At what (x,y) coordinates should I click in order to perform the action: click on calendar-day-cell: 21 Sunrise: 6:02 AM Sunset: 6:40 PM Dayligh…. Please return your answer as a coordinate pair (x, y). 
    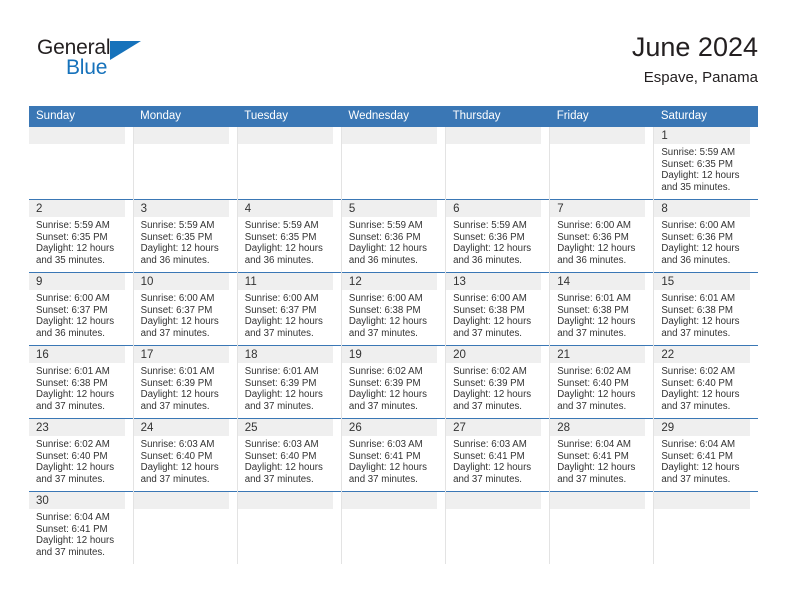
    Looking at the image, I should click on (602, 382).